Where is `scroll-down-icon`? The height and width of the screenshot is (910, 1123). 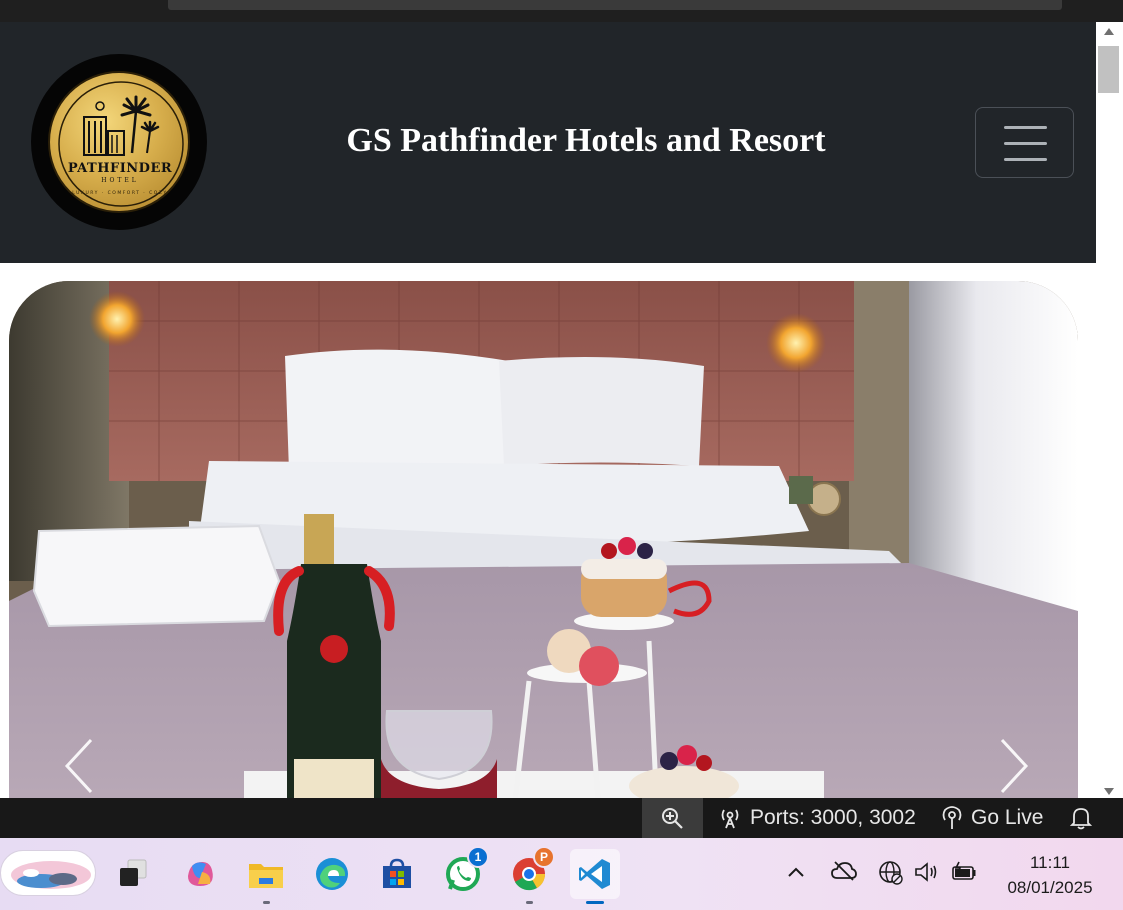
scroll-down-icon is located at coordinates (1109, 791).